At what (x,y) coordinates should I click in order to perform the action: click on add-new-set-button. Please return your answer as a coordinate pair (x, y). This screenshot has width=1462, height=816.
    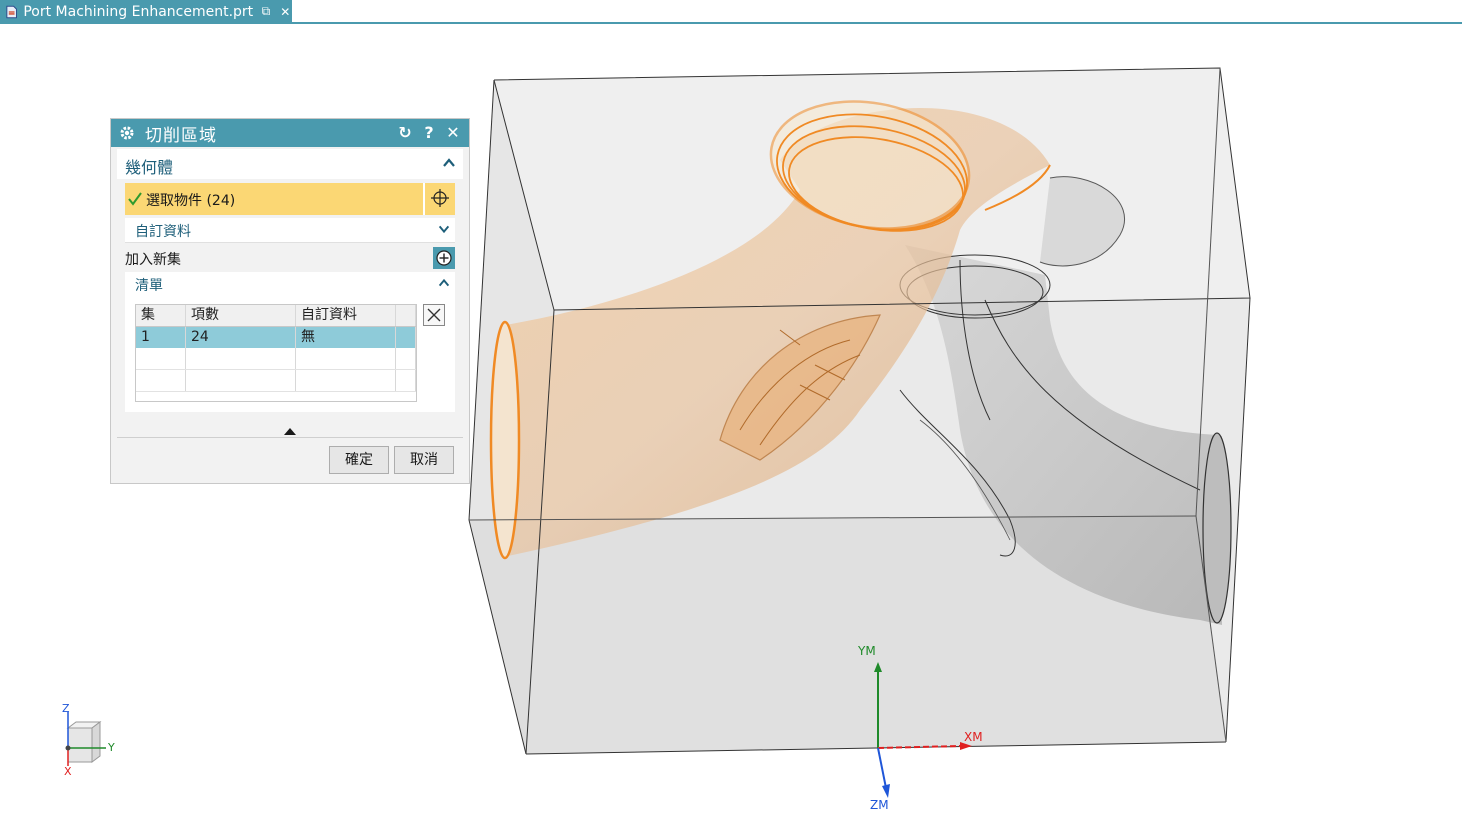
    Looking at the image, I should click on (444, 258).